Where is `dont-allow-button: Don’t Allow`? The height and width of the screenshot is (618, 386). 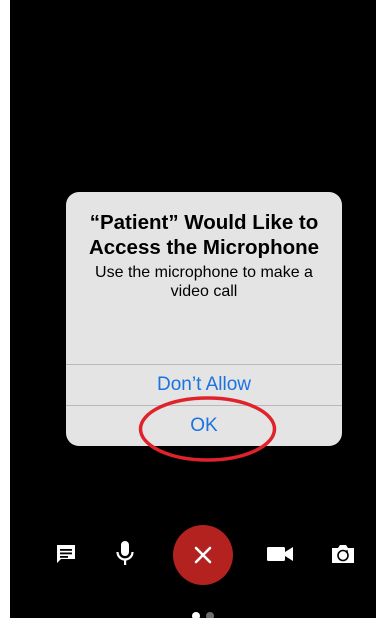 dont-allow-button: Don’t Allow is located at coordinates (204, 384).